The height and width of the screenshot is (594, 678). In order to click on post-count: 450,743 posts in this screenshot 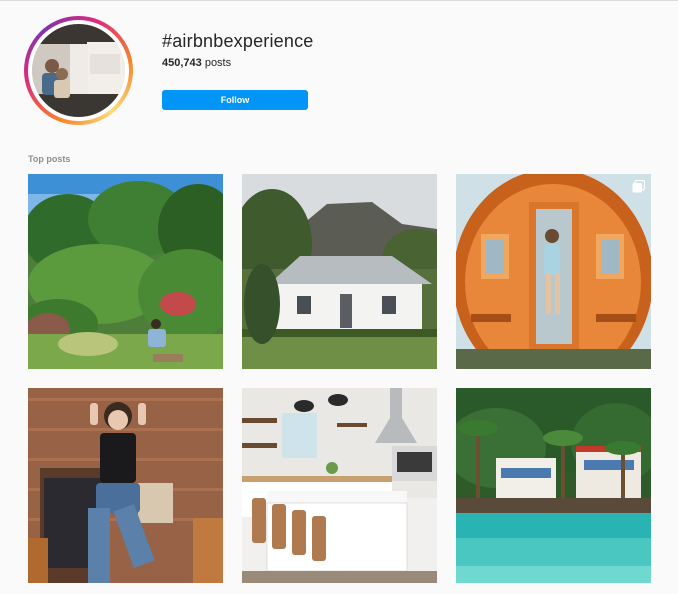, I will do `click(196, 63)`.